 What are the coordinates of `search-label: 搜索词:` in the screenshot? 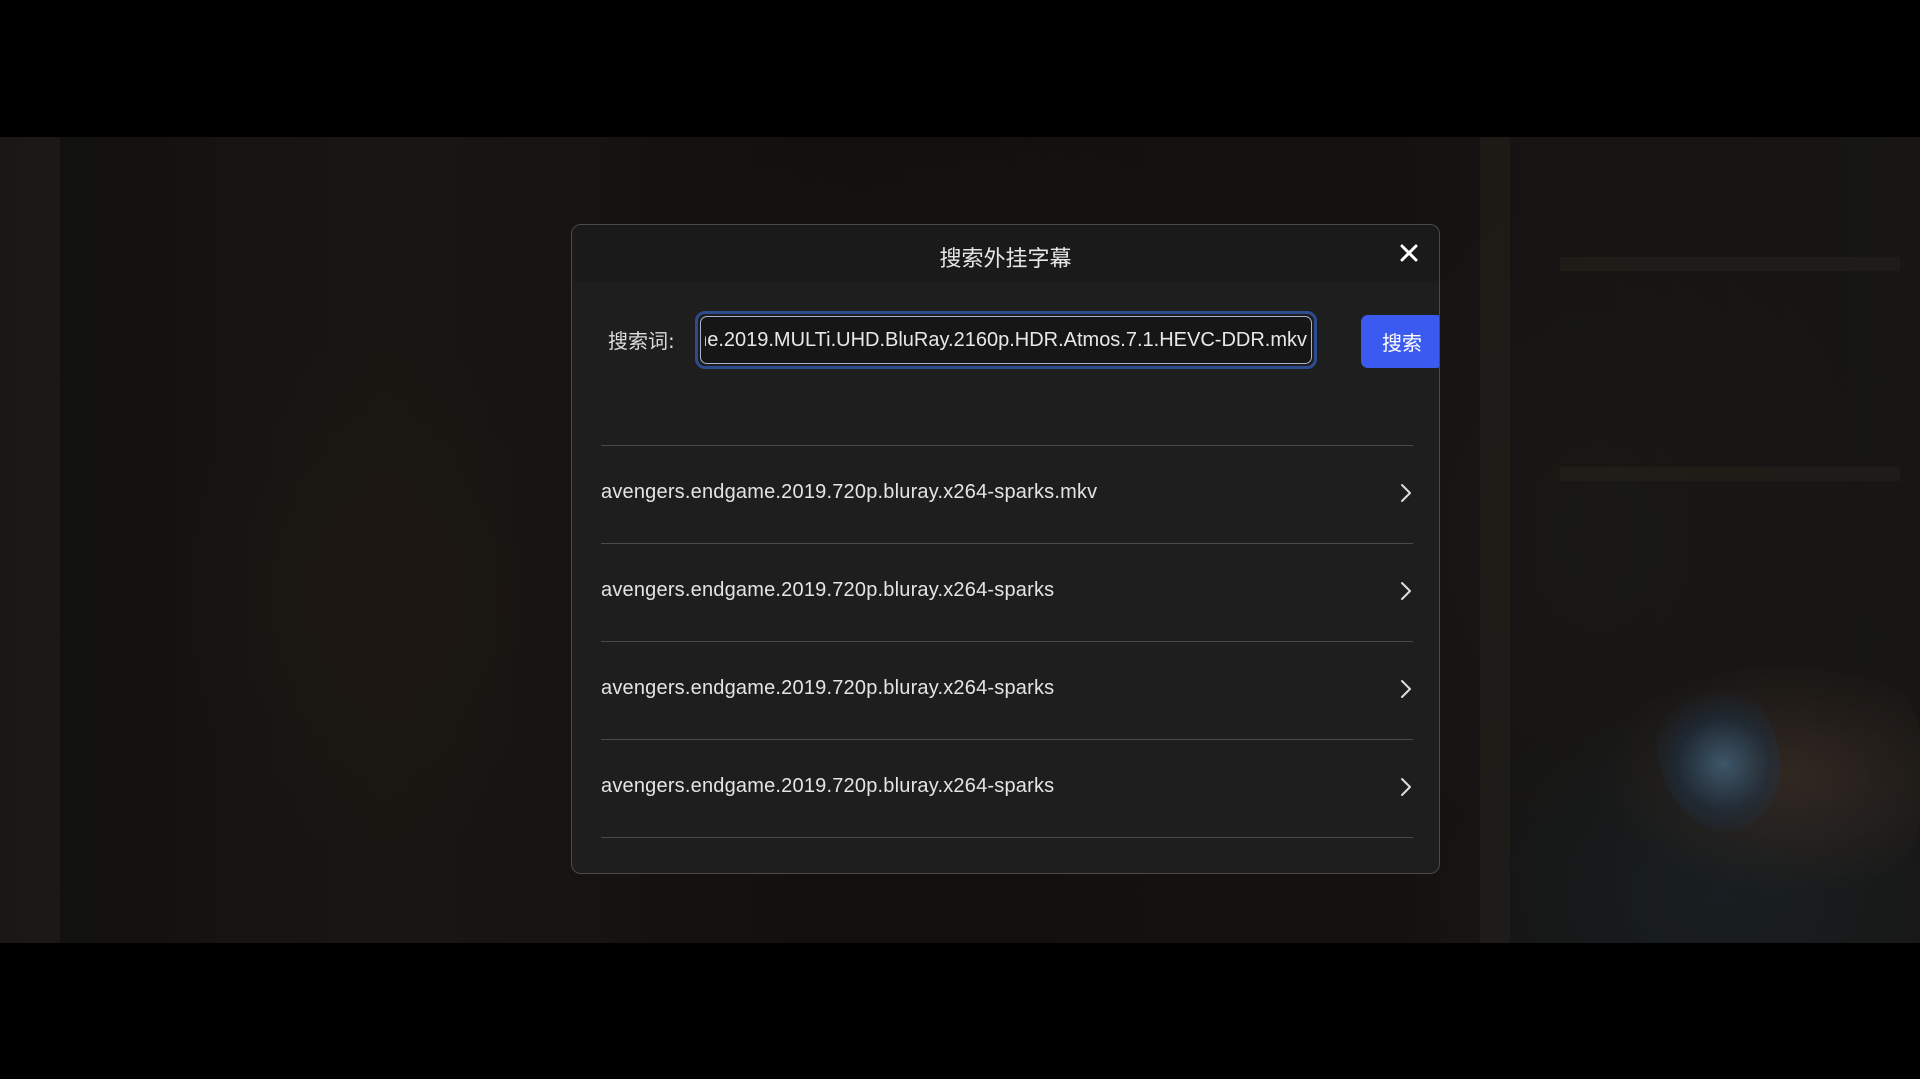 It's located at (641, 341).